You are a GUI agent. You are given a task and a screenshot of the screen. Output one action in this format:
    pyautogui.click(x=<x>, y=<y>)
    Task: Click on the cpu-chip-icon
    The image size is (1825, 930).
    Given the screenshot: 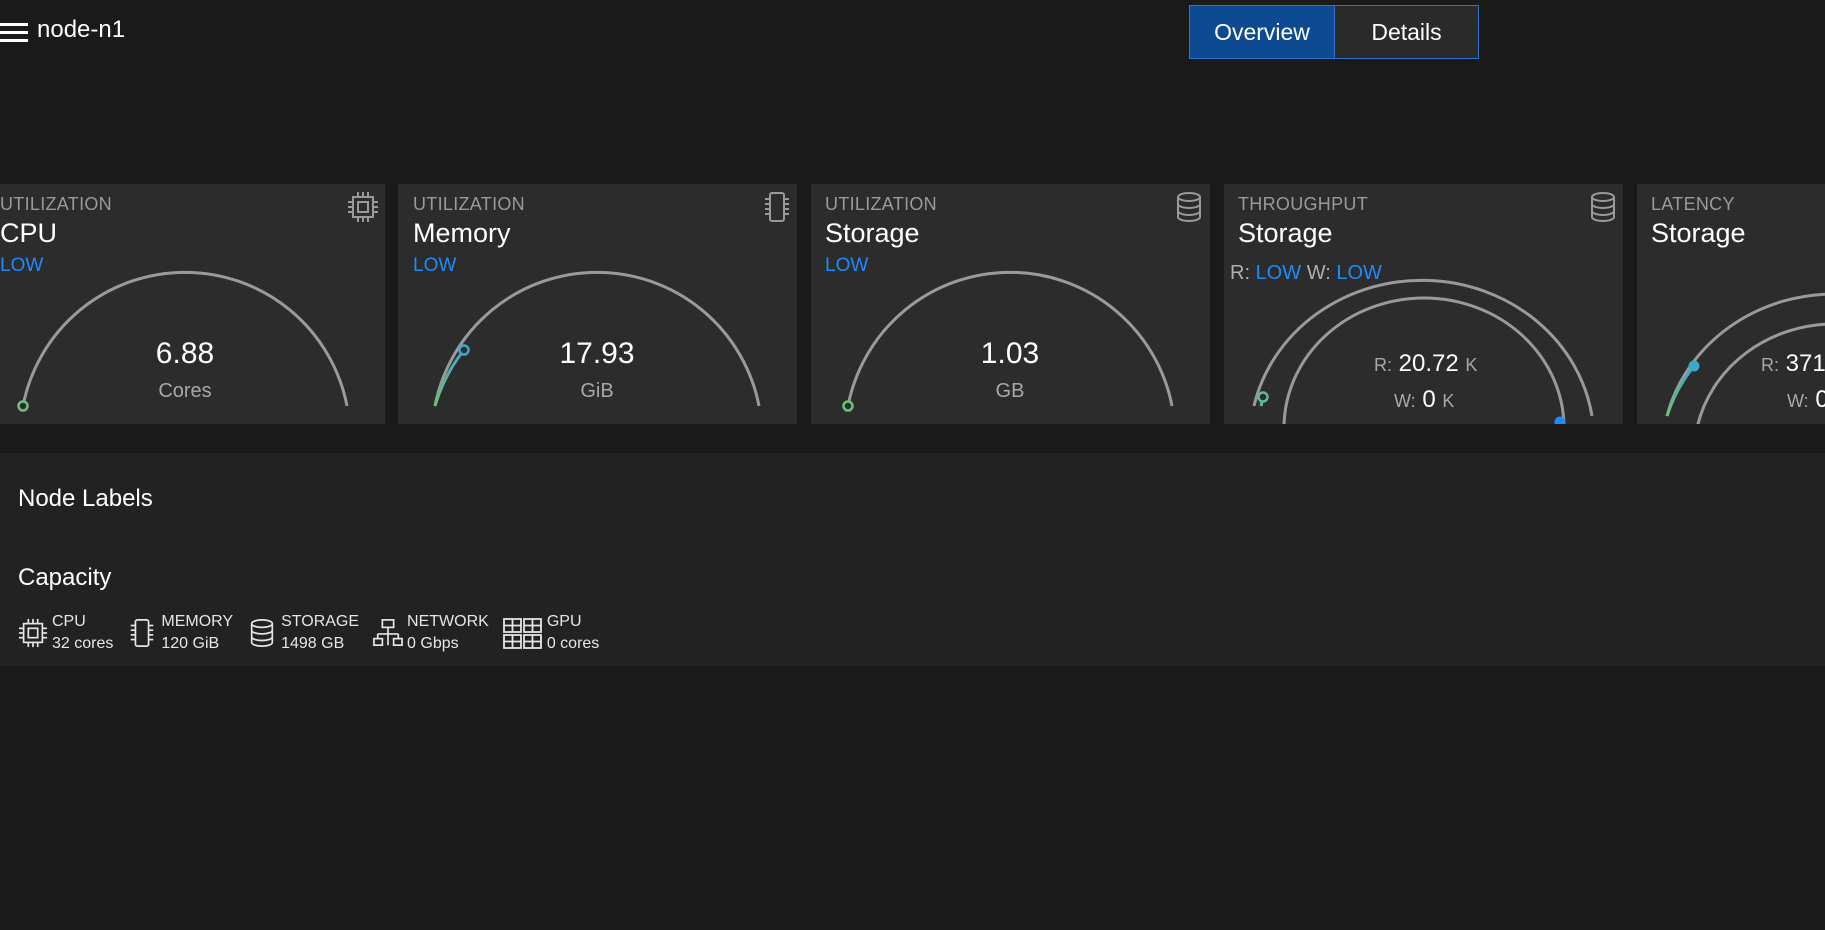 What is the action you would take?
    pyautogui.click(x=33, y=633)
    